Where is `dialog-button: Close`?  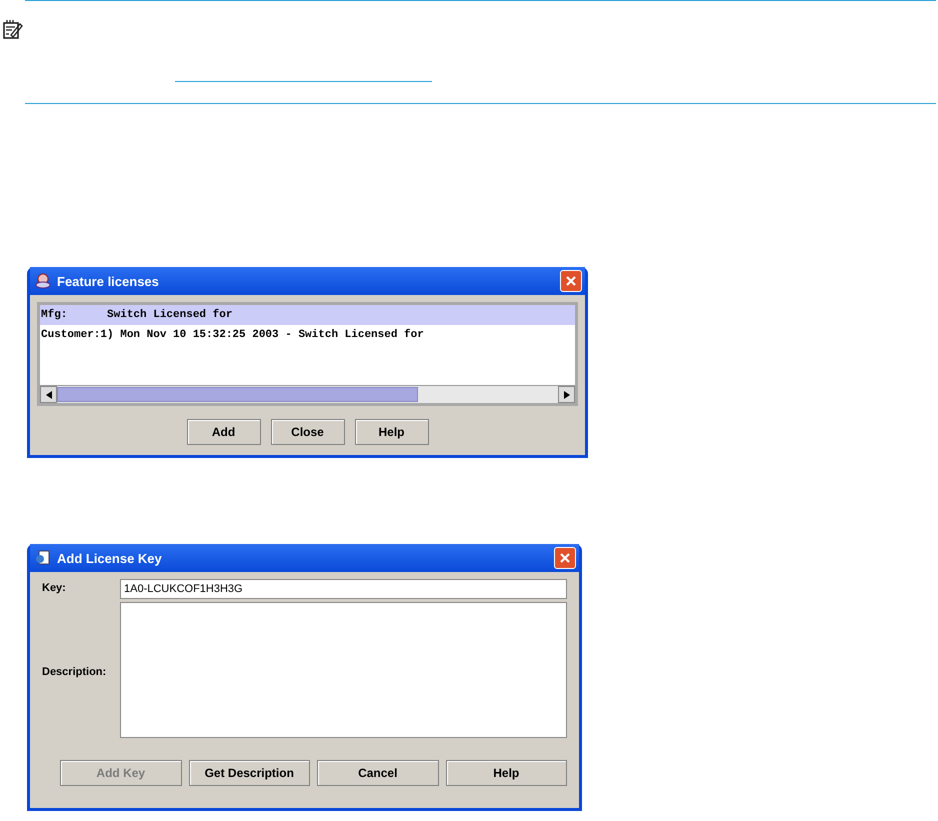 dialog-button: Close is located at coordinates (307, 432).